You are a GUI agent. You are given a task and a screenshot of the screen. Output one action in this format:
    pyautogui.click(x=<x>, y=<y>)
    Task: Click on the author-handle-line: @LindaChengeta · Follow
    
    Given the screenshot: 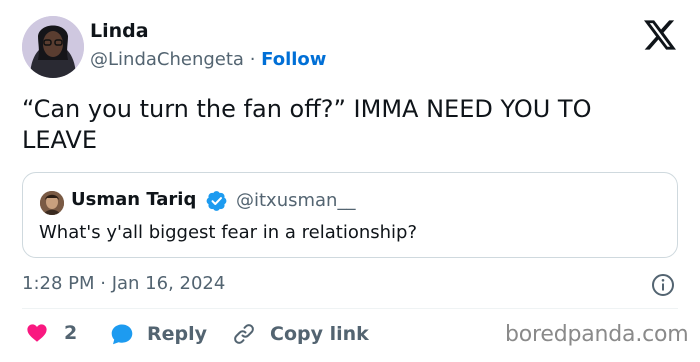 What is the action you would take?
    pyautogui.click(x=208, y=59)
    